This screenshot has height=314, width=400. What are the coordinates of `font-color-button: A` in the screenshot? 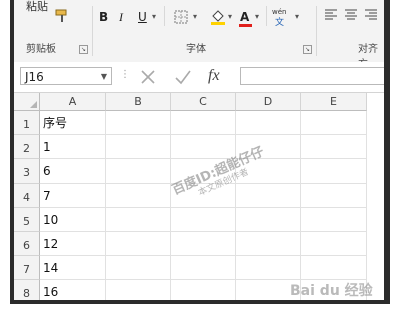 It's located at (245, 18).